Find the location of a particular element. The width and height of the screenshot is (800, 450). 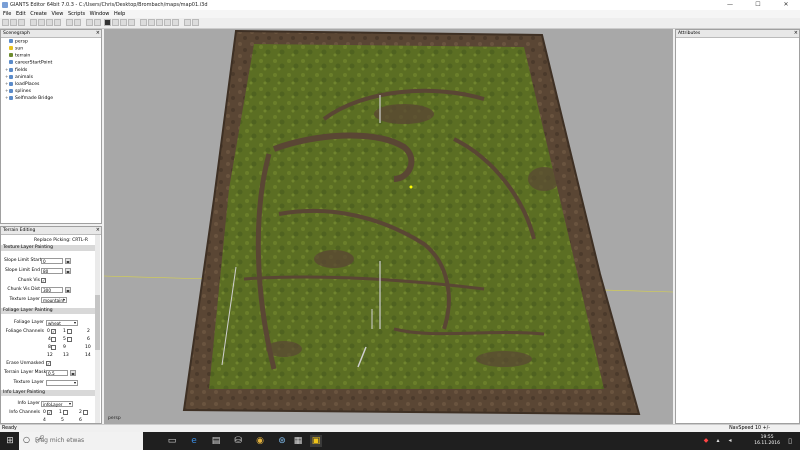

chrome-icon: ◉ is located at coordinates (260, 441).